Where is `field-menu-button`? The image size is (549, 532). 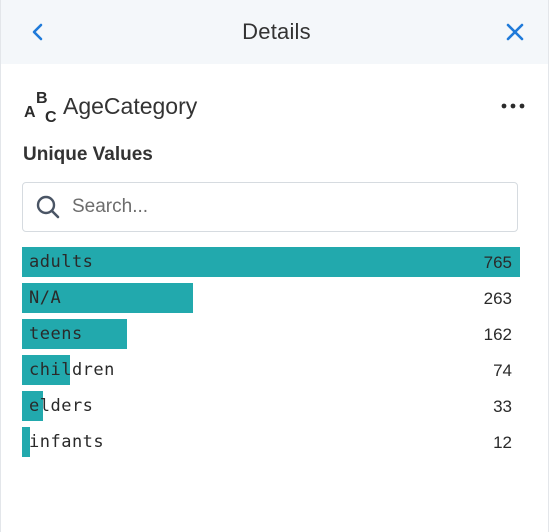
field-menu-button is located at coordinates (513, 106).